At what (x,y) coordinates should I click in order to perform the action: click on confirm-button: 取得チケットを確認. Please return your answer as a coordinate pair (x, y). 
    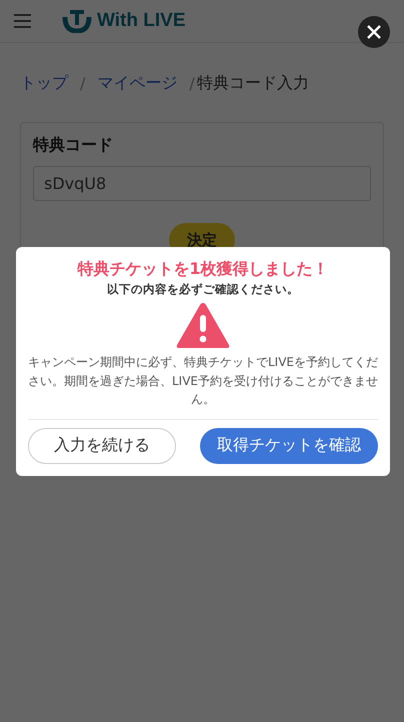
    Looking at the image, I should click on (289, 446).